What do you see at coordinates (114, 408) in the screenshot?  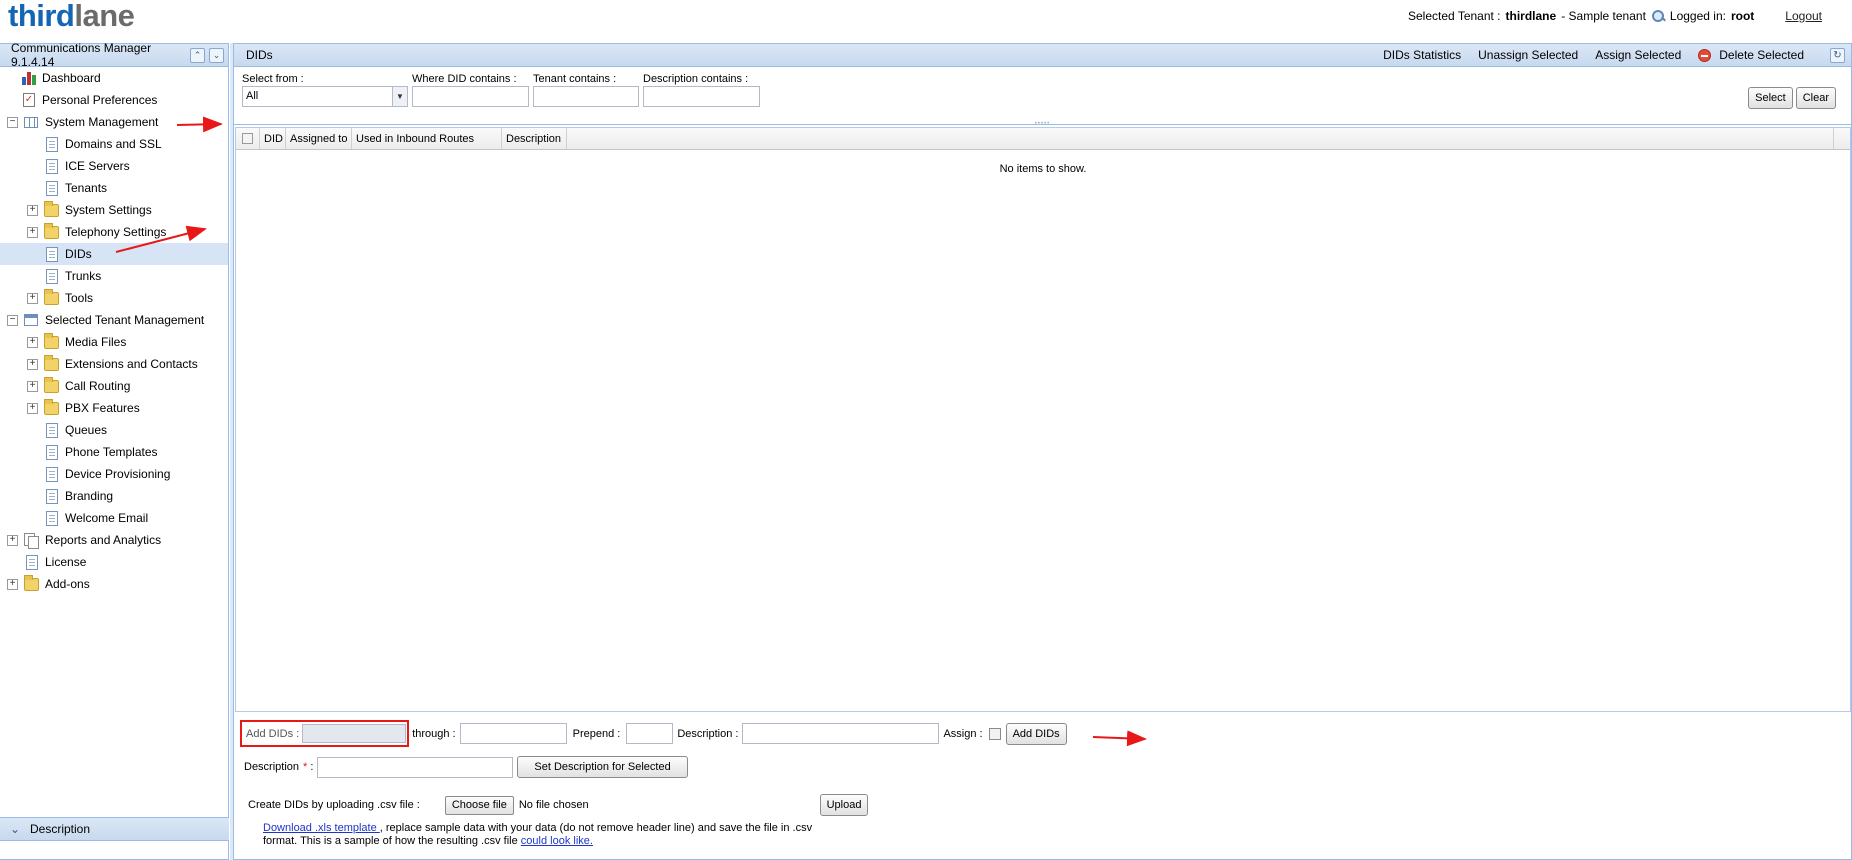 I see `tree-item-pbx-features: + PBX Features` at bounding box center [114, 408].